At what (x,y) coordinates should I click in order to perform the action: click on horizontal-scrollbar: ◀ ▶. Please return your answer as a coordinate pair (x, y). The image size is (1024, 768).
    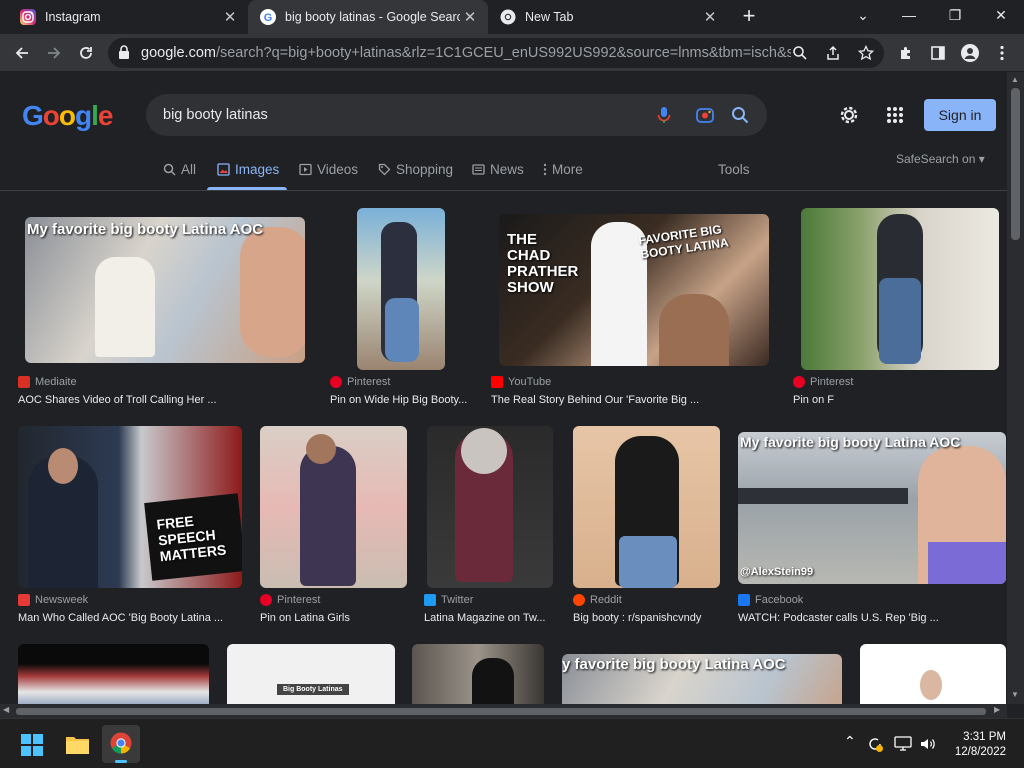
    Looking at the image, I should click on (503, 711).